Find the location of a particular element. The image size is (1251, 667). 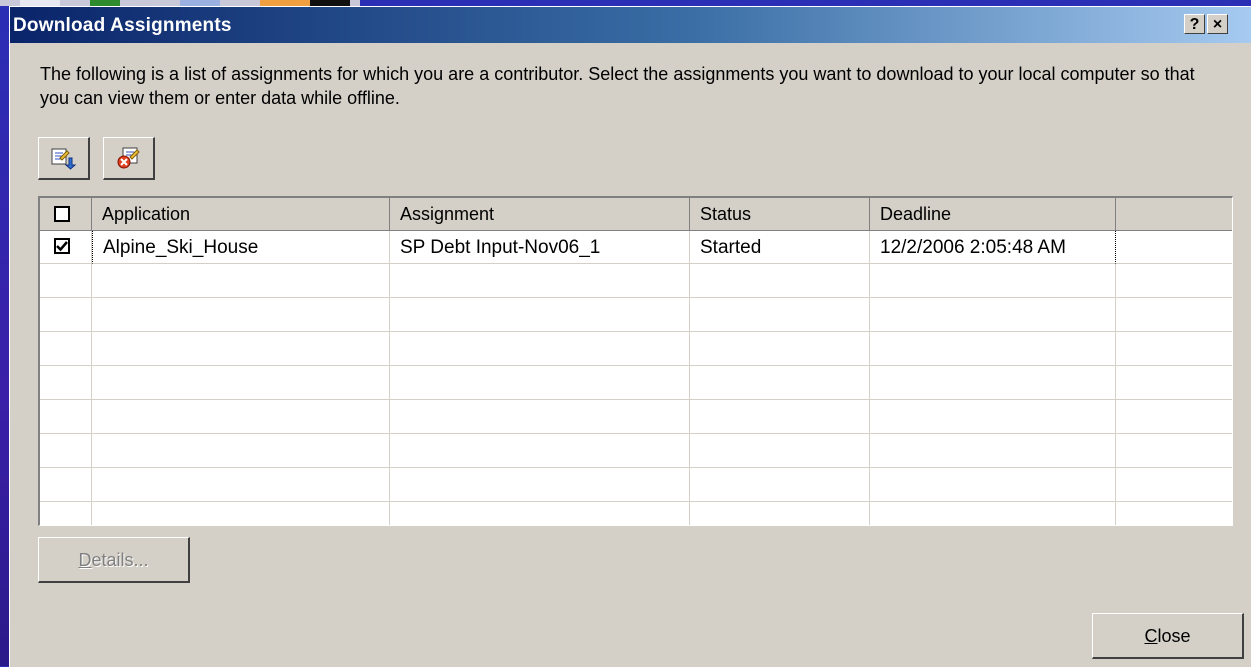

row-checkbox is located at coordinates (62, 246).